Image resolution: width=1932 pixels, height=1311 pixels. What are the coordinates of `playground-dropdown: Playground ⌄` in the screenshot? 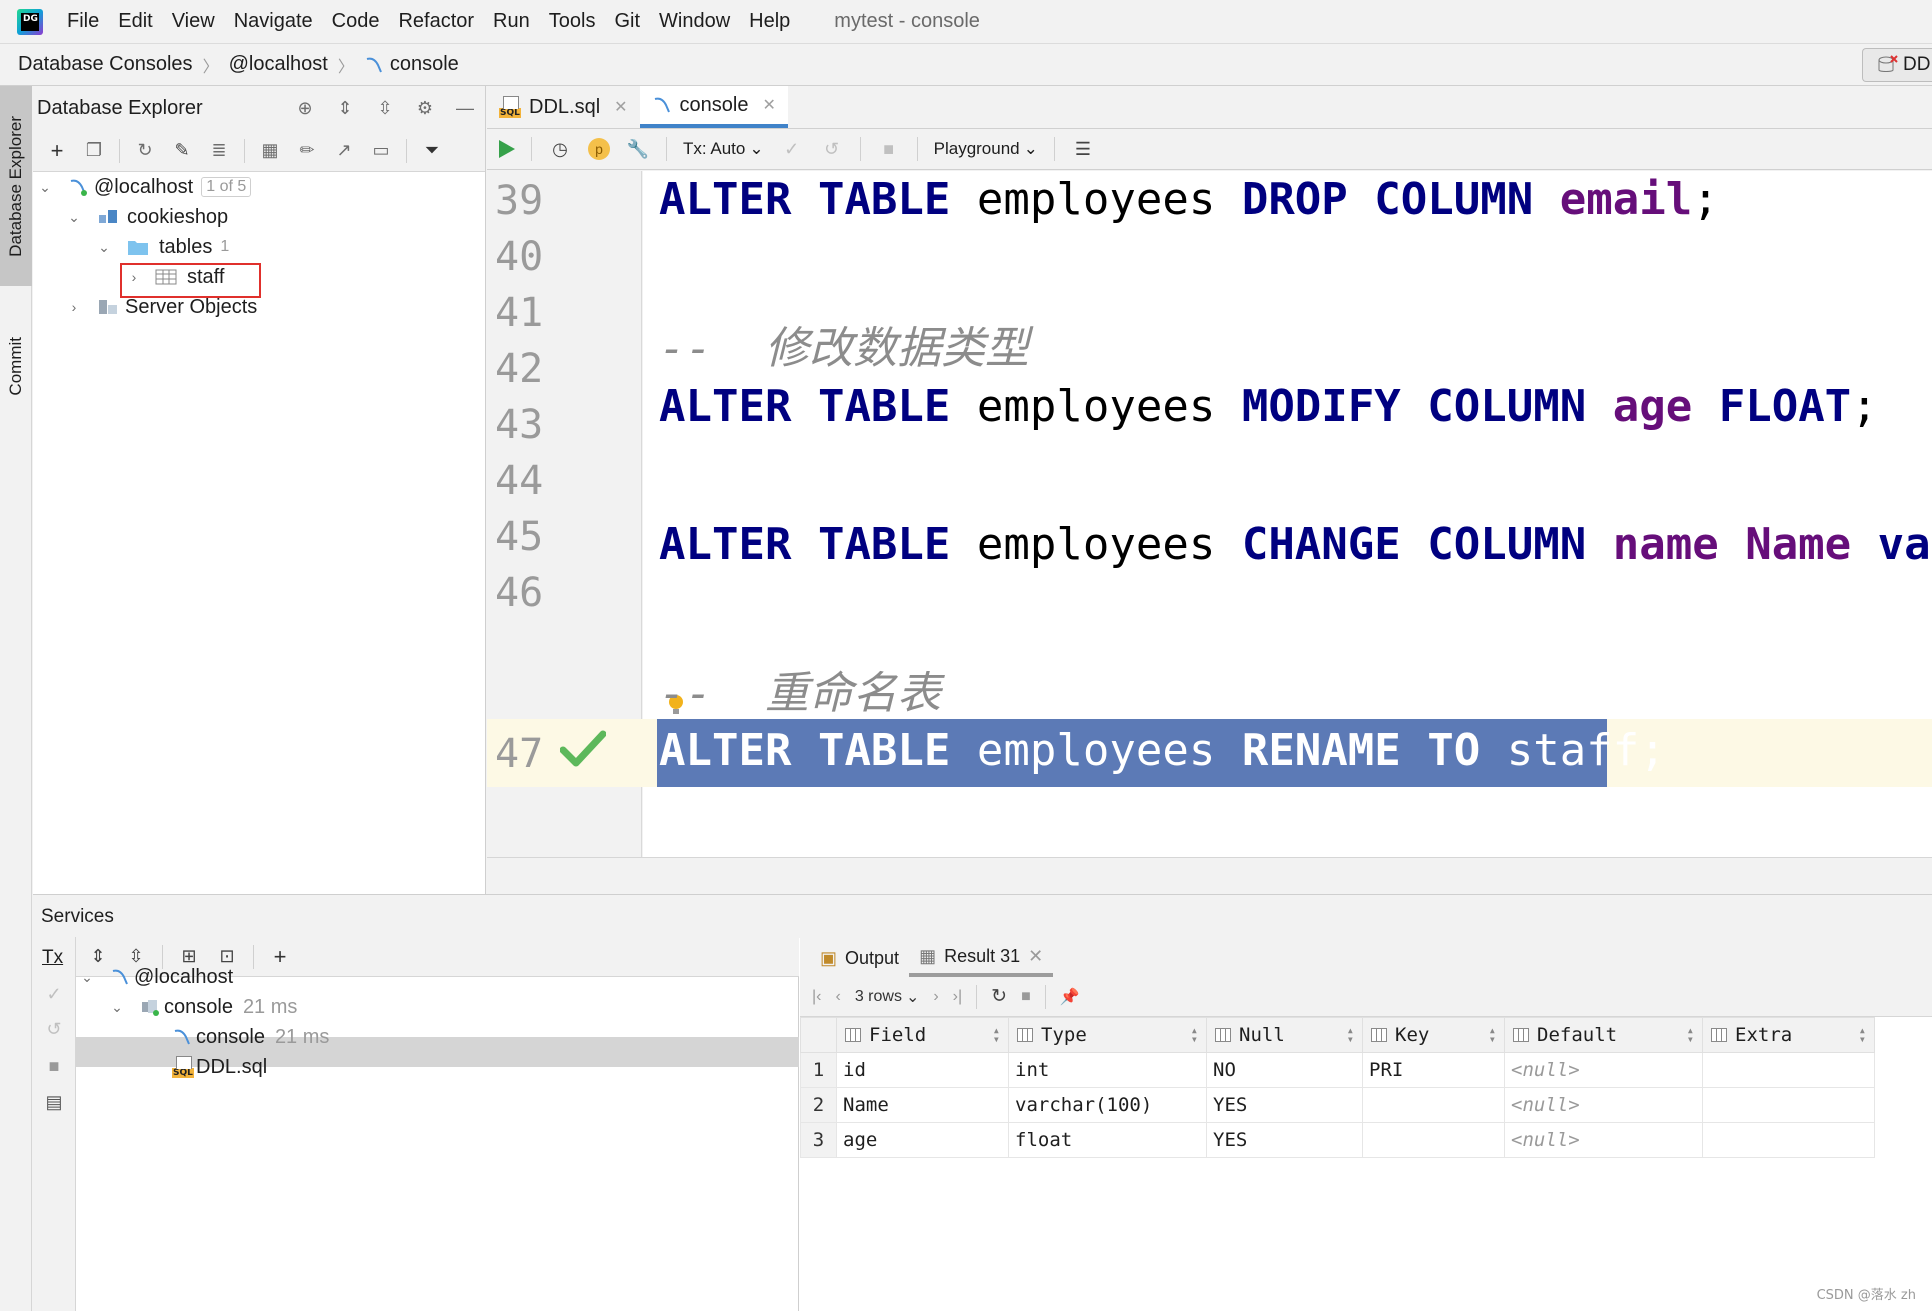 It's located at (986, 149).